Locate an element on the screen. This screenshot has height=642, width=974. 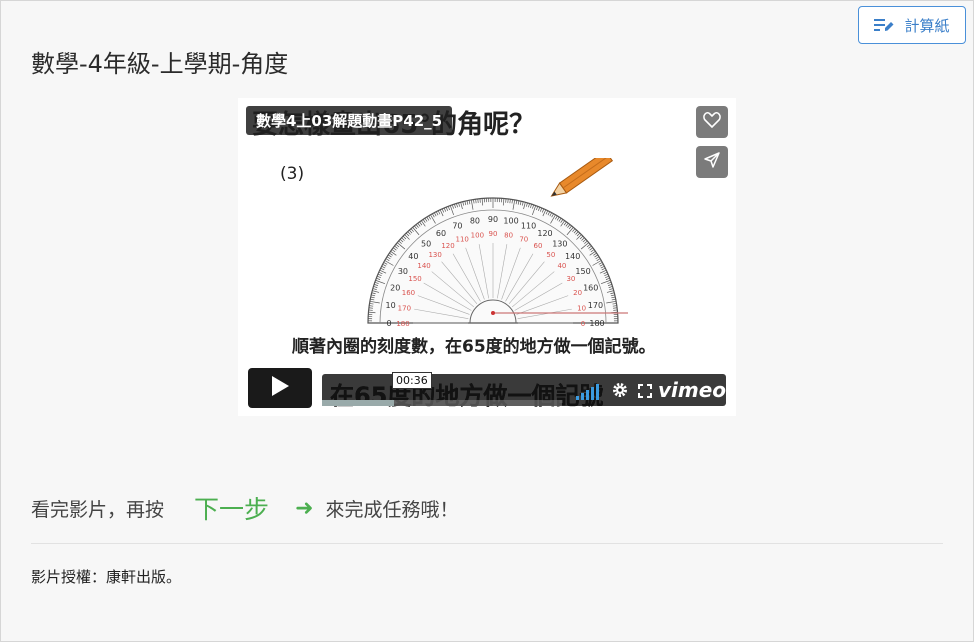
progress-bar is located at coordinates (442, 403).